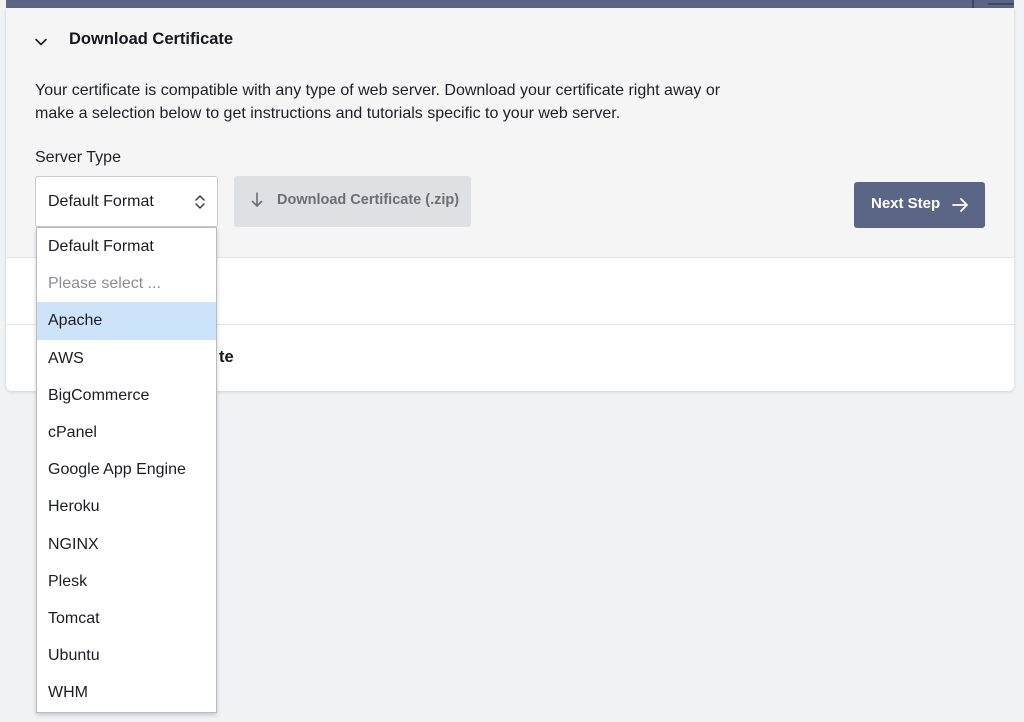 This screenshot has width=1024, height=722. I want to click on server-type-selected-value: Default Format, so click(101, 201).